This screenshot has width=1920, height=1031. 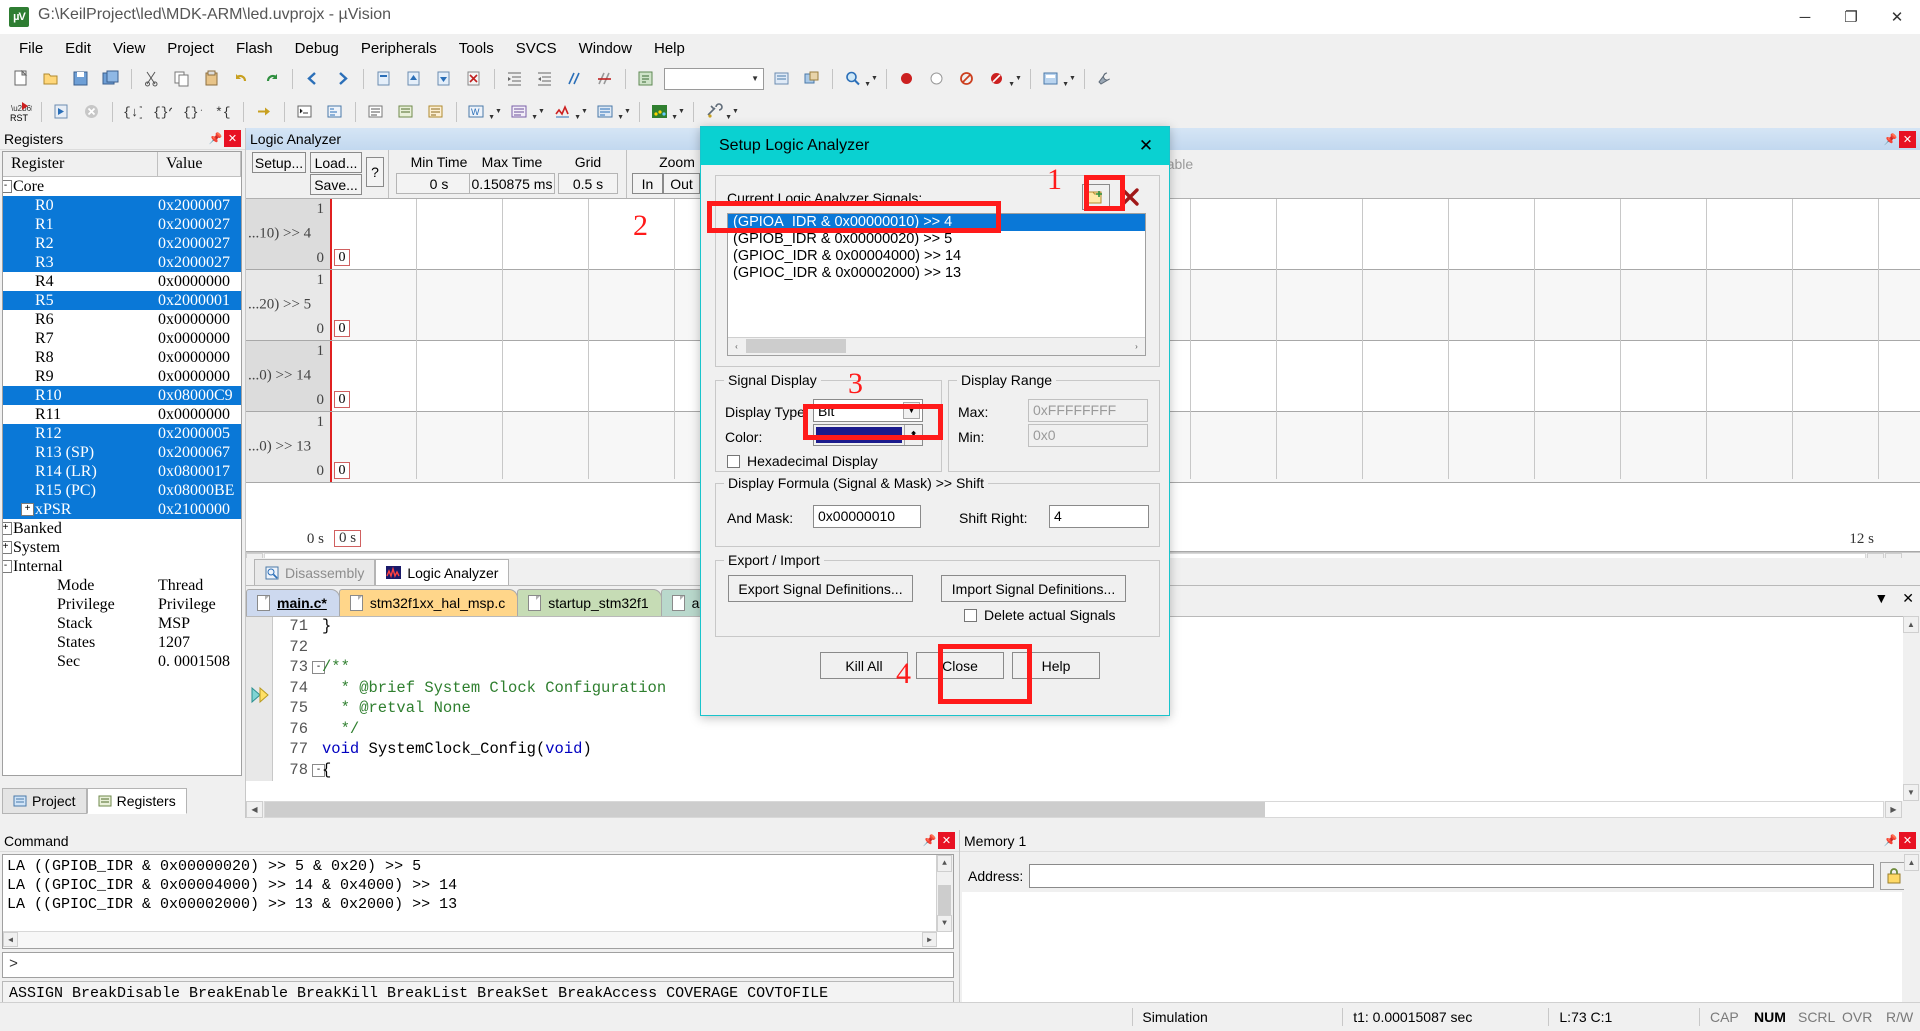 I want to click on command-hscrollbar: ◀ ▶, so click(x=470, y=939).